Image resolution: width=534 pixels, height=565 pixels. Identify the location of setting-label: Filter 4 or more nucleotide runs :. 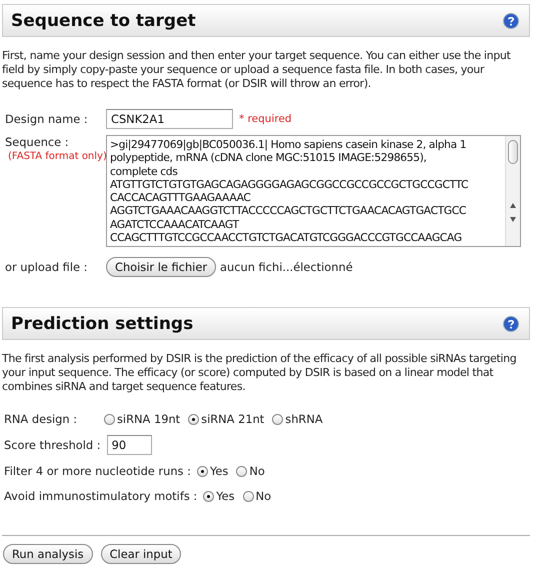
(97, 471).